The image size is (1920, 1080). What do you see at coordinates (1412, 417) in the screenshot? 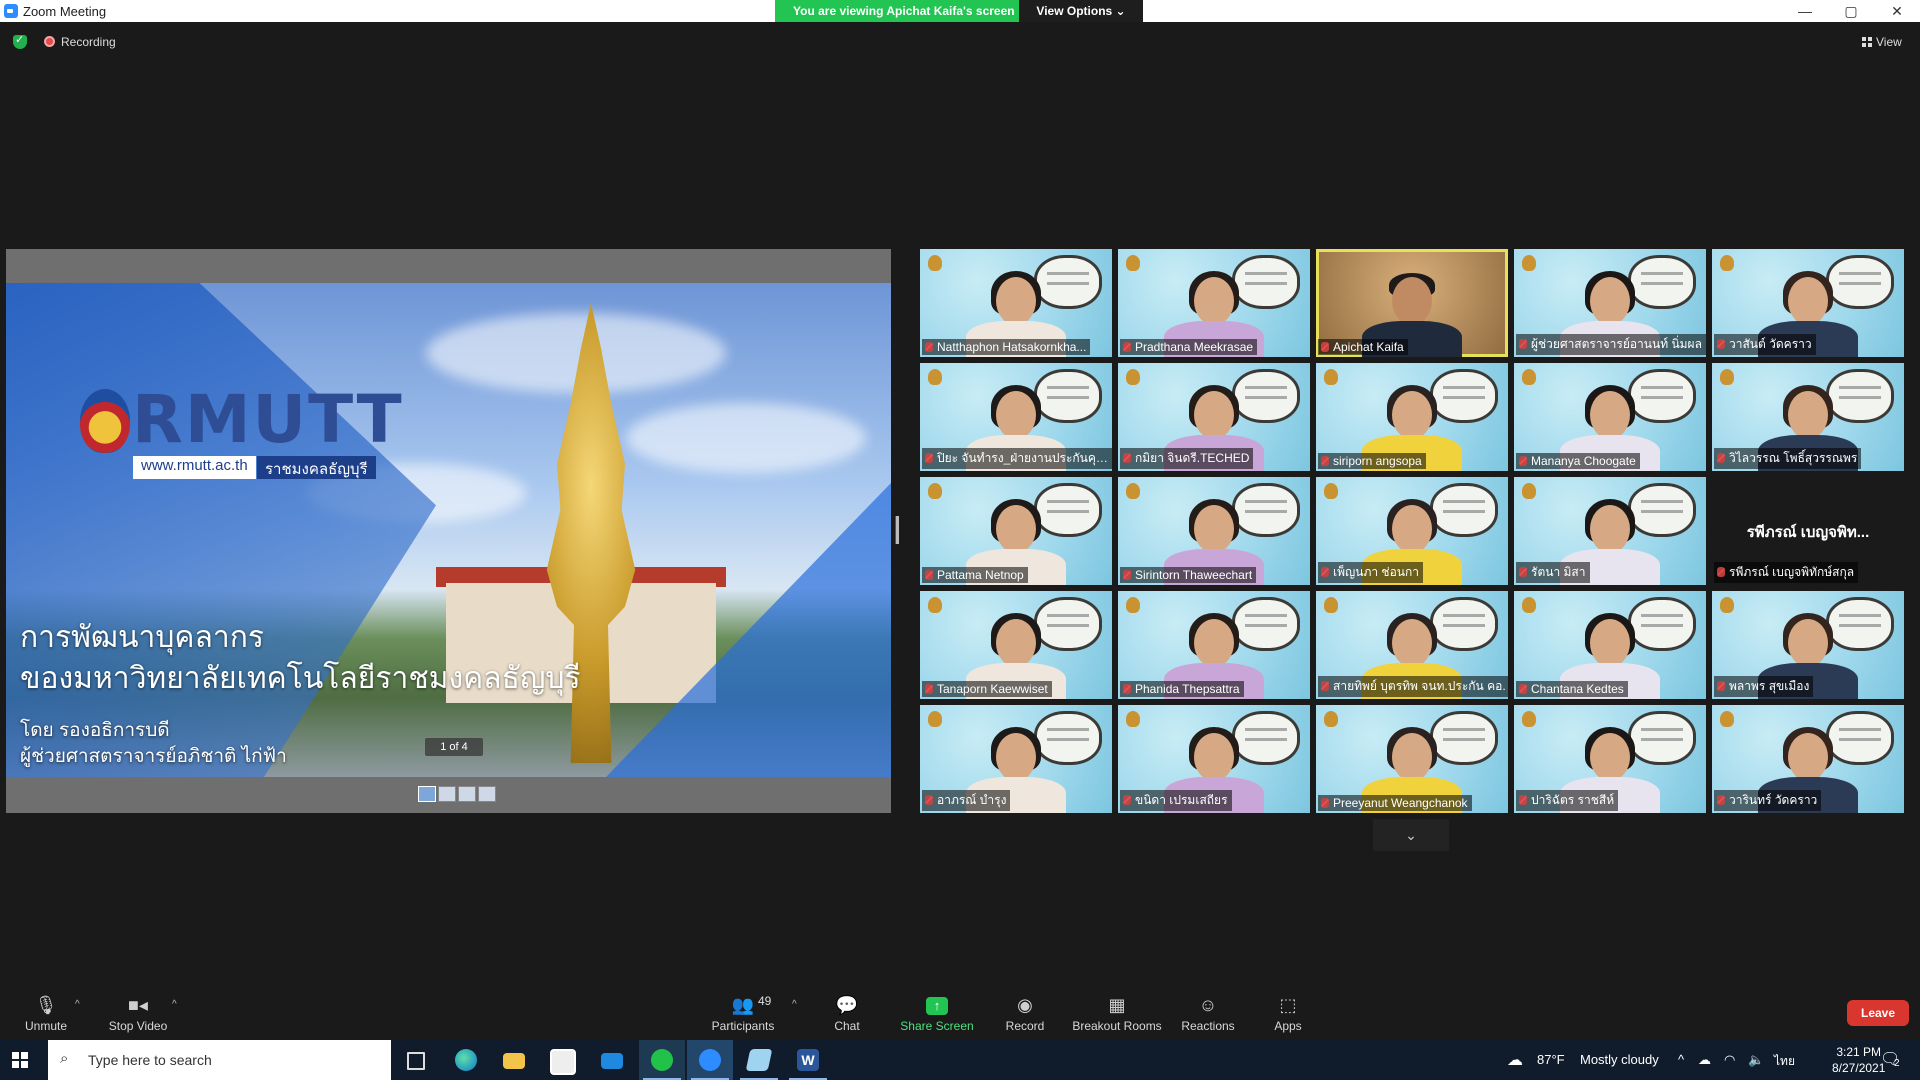
I see `participant-tile: siriporn angsopa` at bounding box center [1412, 417].